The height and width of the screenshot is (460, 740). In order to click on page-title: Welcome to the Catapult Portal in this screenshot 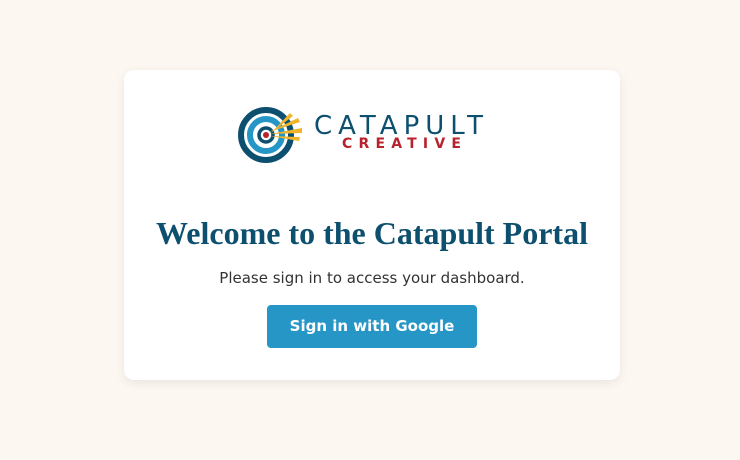, I will do `click(372, 233)`.